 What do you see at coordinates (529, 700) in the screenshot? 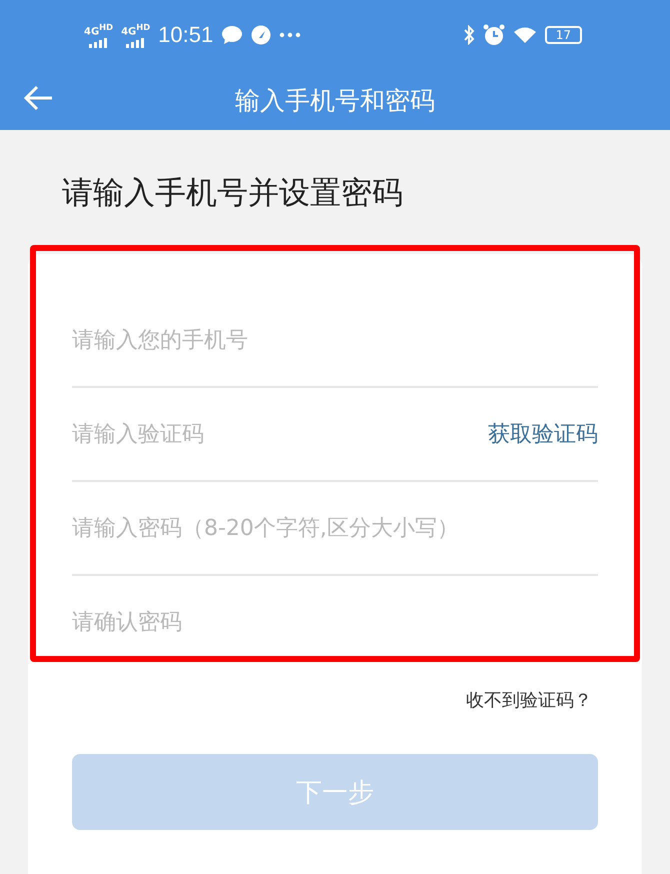
I see `help-link: 收不到验证码？` at bounding box center [529, 700].